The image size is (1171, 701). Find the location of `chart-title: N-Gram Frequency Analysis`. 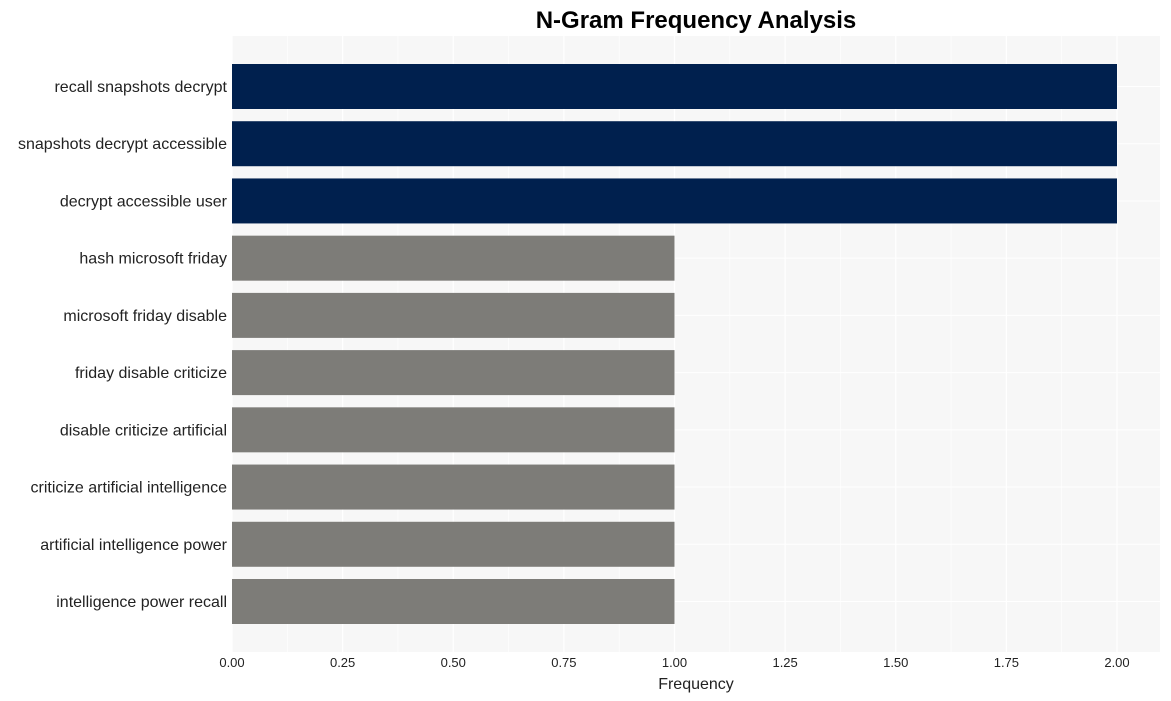

chart-title: N-Gram Frequency Analysis is located at coordinates (696, 20).